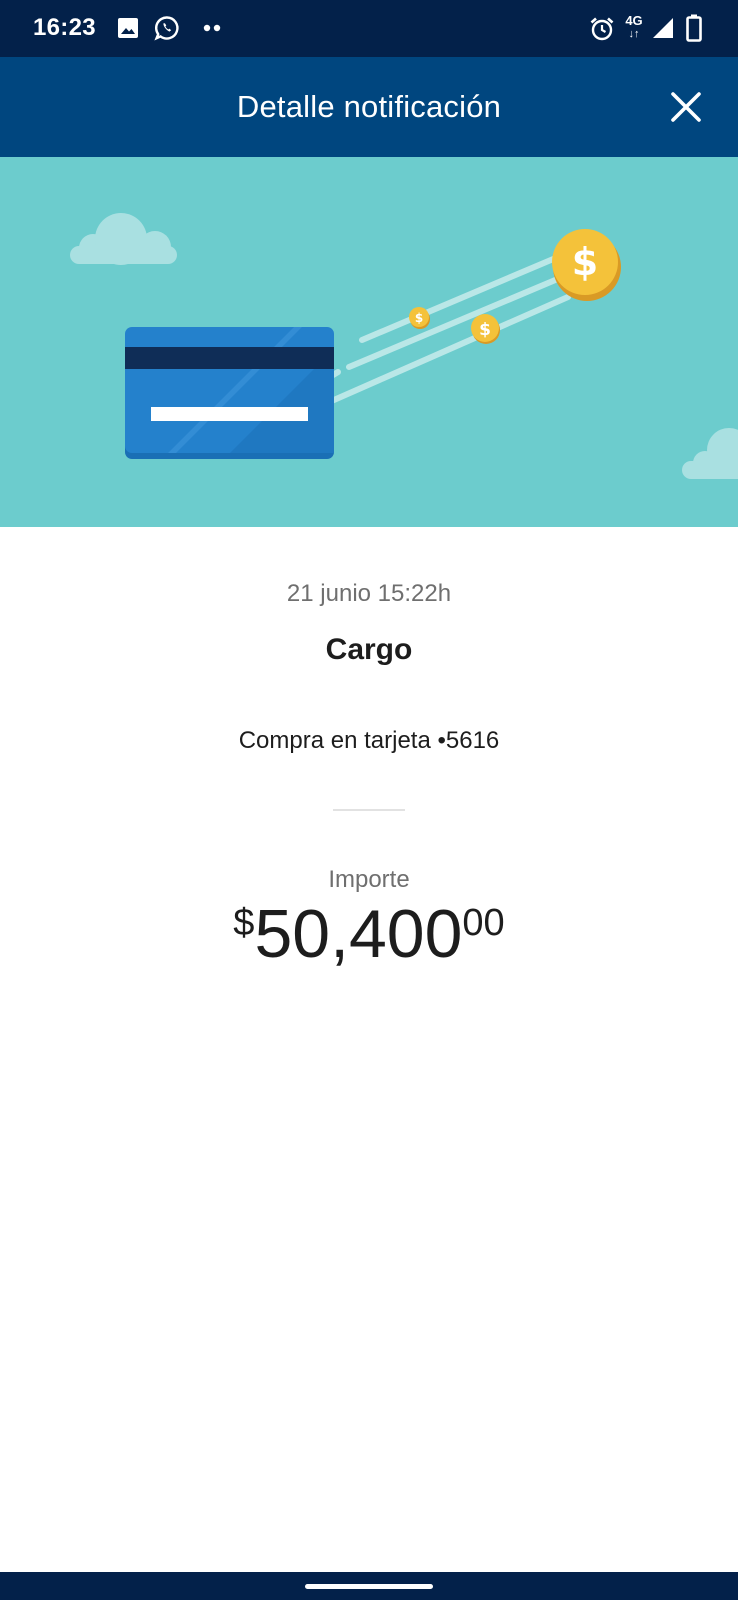 This screenshot has width=738, height=1600. I want to click on divider, so click(369, 810).